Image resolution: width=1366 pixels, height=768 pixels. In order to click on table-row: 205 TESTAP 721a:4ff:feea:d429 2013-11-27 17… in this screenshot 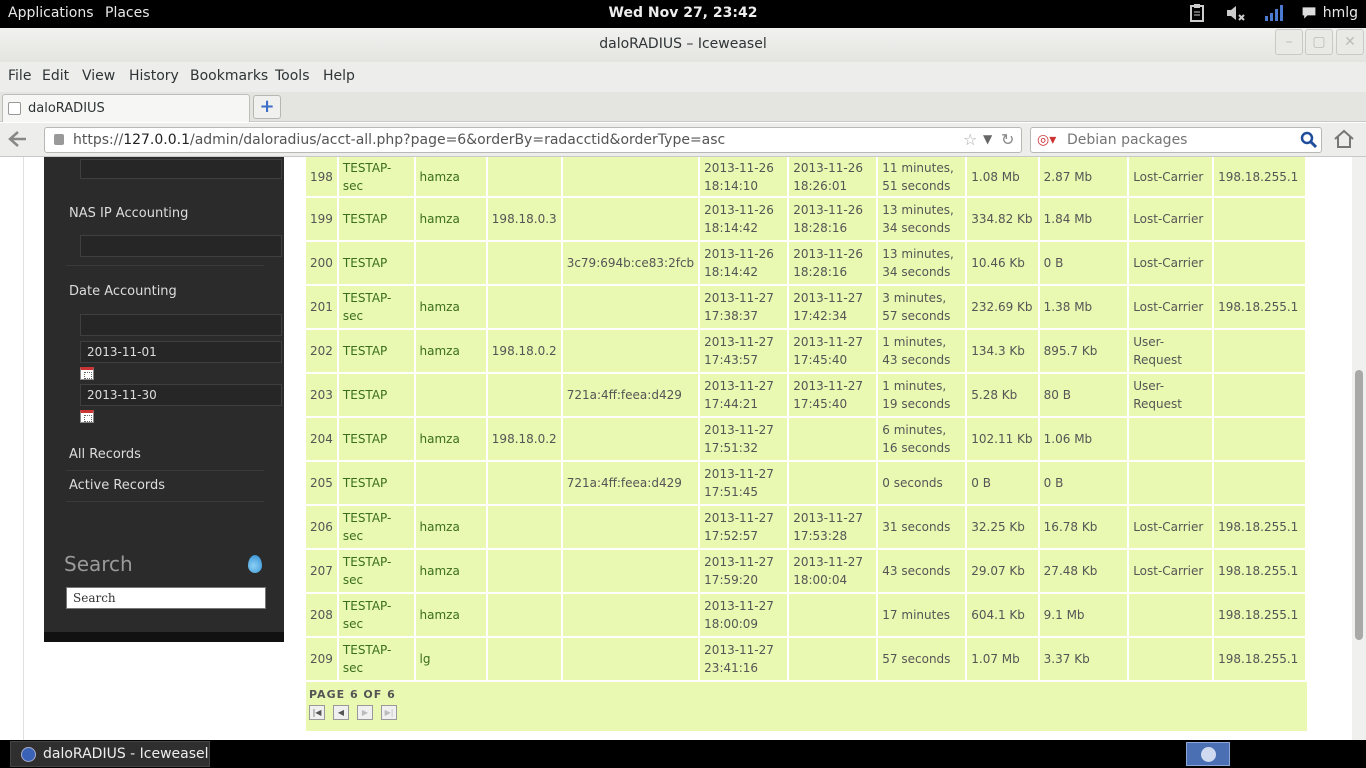, I will do `click(806, 483)`.